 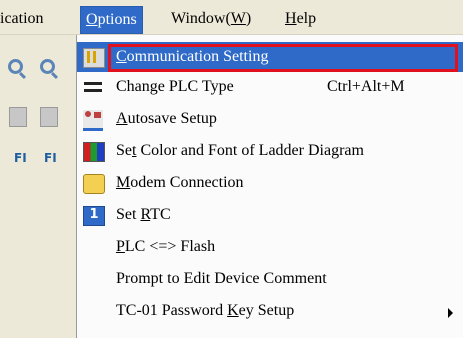 I want to click on zoom-in-icon, so click(x=15, y=66).